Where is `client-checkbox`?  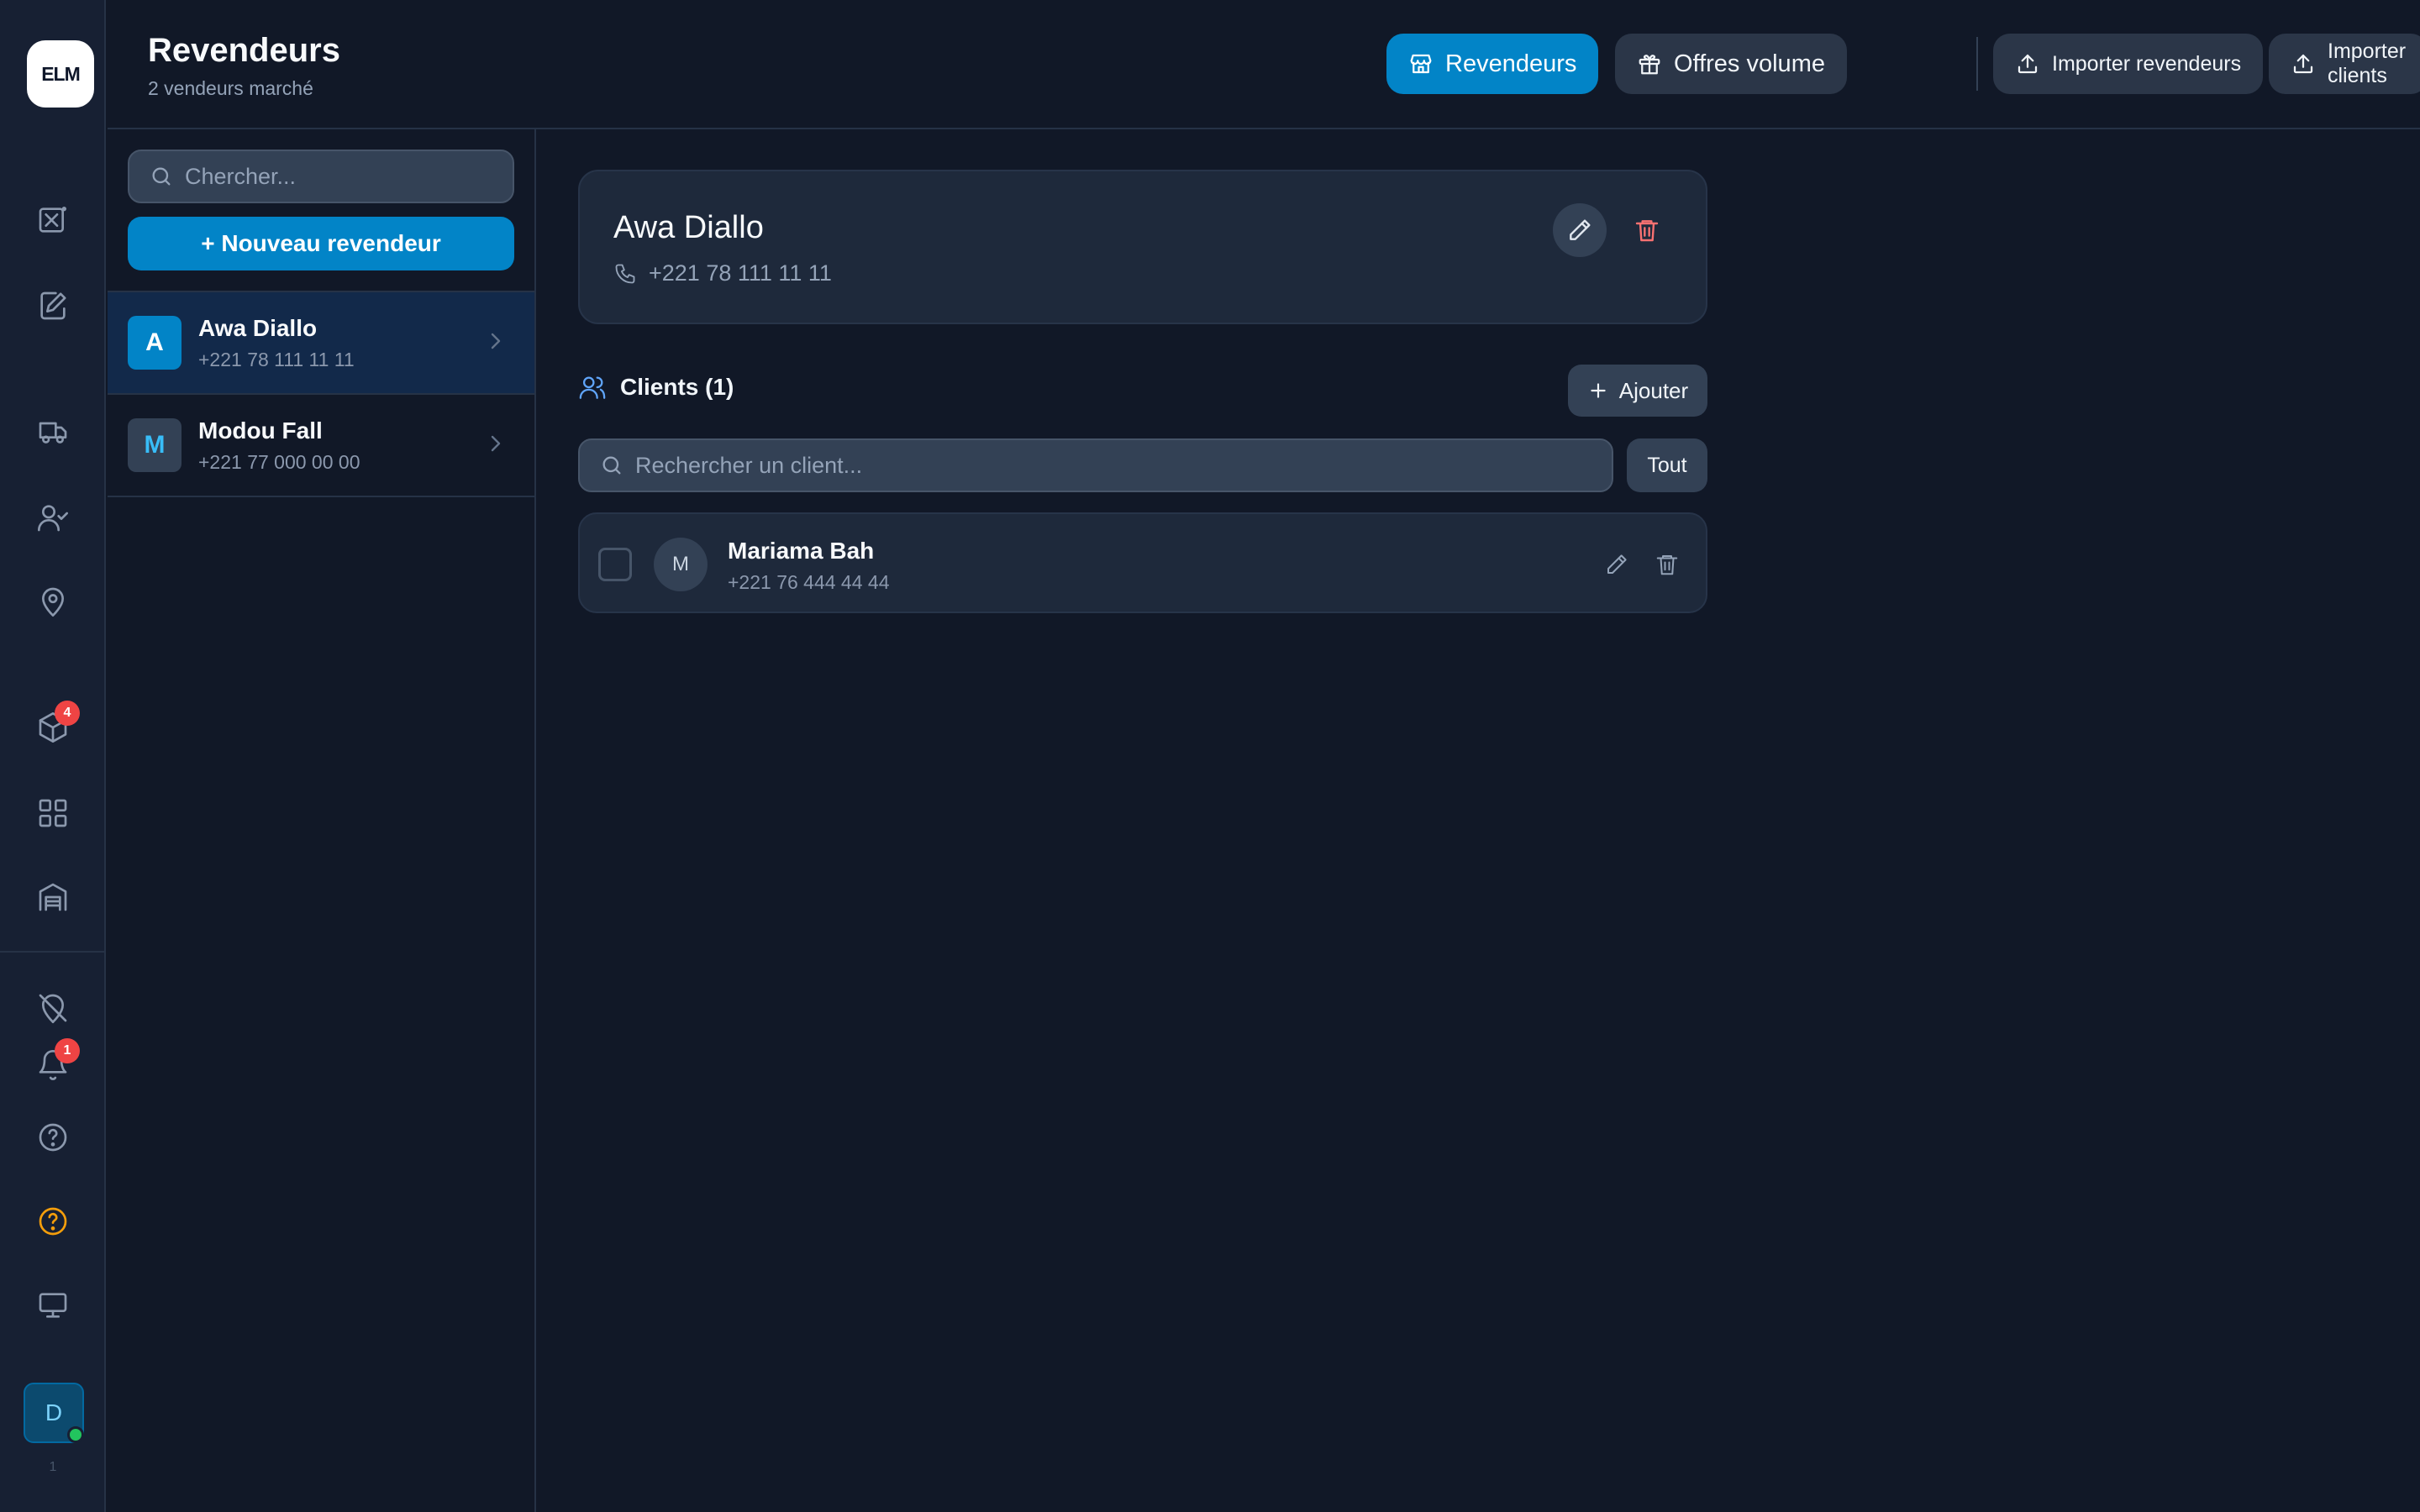 client-checkbox is located at coordinates (615, 564).